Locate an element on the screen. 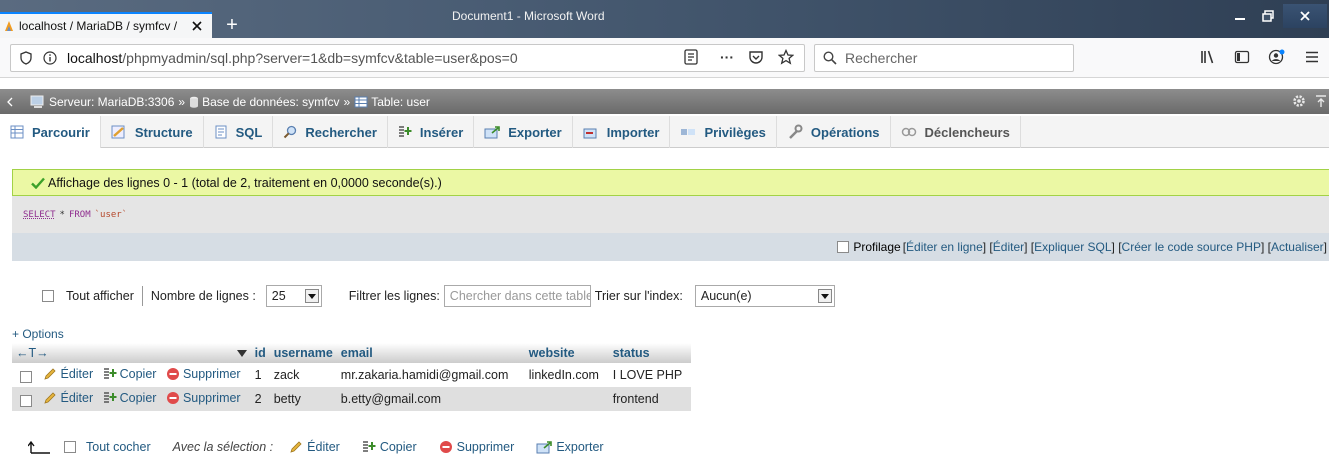 The height and width of the screenshot is (457, 1329). sql-keyword-select: SELECT is located at coordinates (39, 215).